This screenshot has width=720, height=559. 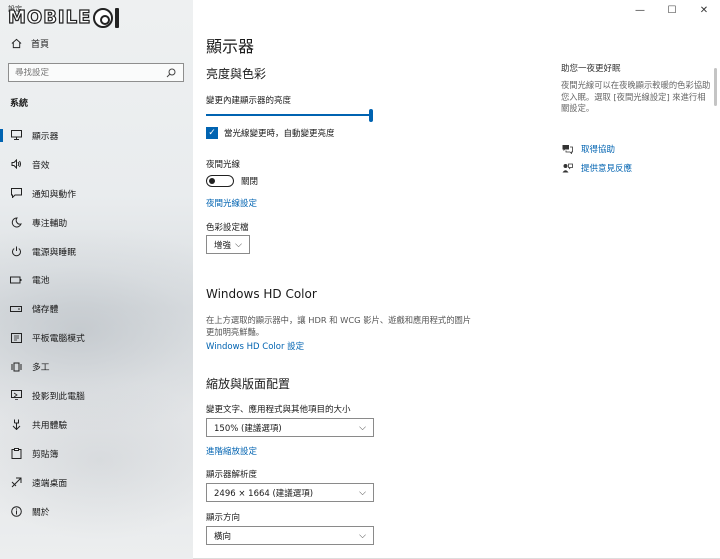 What do you see at coordinates (96, 482) in the screenshot?
I see `sidebar-item-remote-desktop: 遠端桌面` at bounding box center [96, 482].